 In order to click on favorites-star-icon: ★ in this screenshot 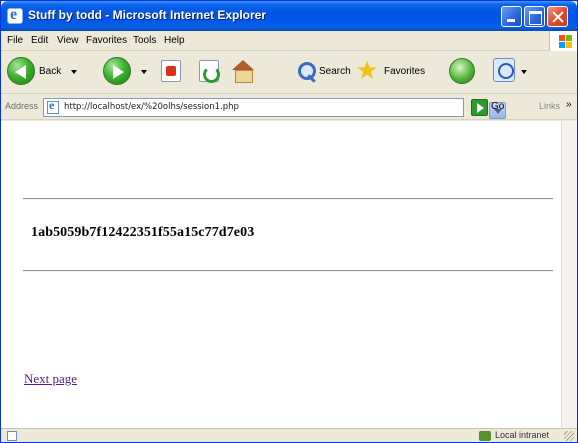, I will do `click(367, 70)`.